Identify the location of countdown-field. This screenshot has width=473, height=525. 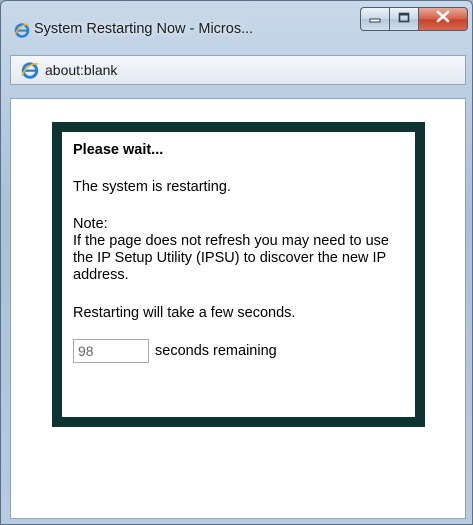
(111, 351).